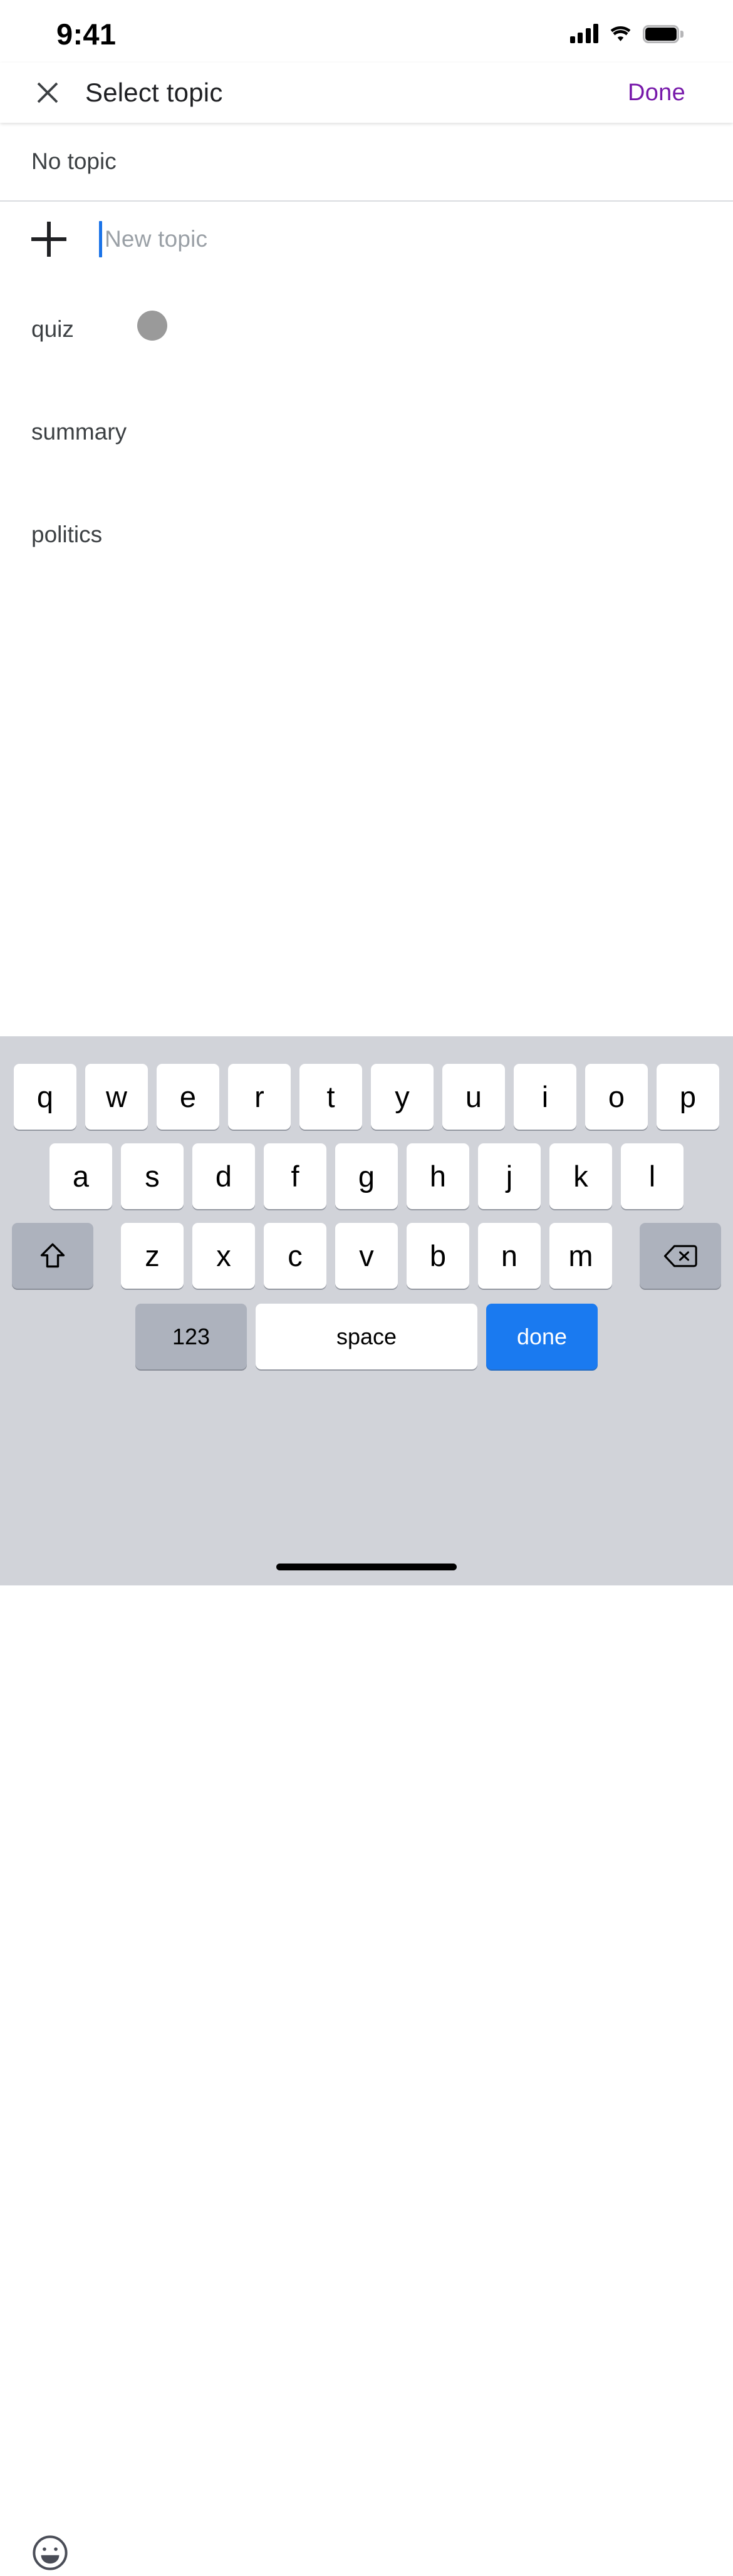 This screenshot has height=2576, width=733. Describe the element at coordinates (330, 1097) in the screenshot. I see `key-t: t` at that location.